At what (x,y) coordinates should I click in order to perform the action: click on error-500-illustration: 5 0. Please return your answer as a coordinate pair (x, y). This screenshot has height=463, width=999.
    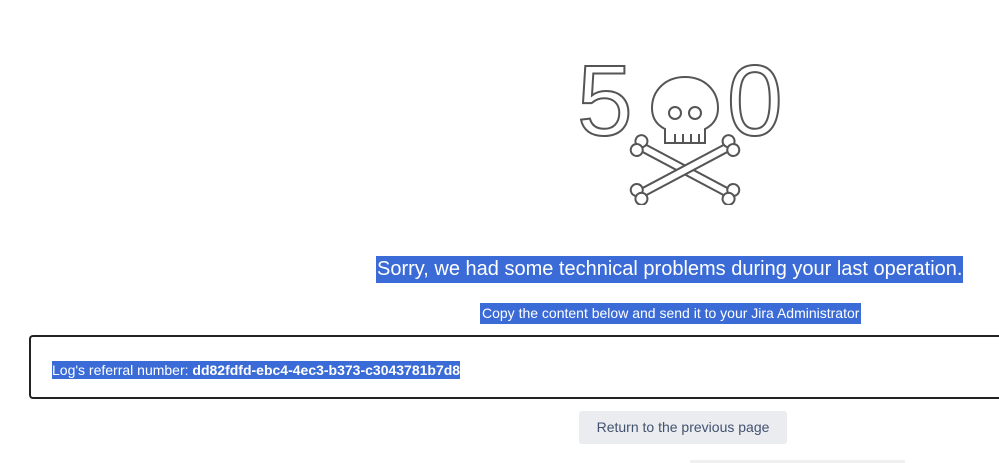
    Looking at the image, I should click on (685, 130).